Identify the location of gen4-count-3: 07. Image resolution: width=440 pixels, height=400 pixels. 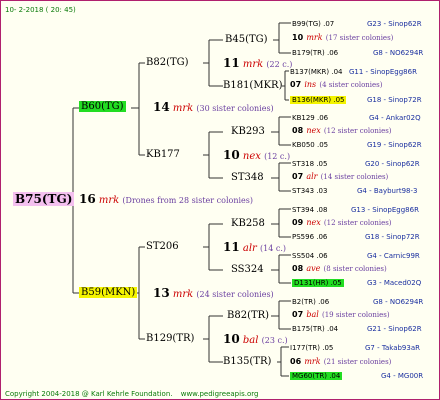
(298, 176).